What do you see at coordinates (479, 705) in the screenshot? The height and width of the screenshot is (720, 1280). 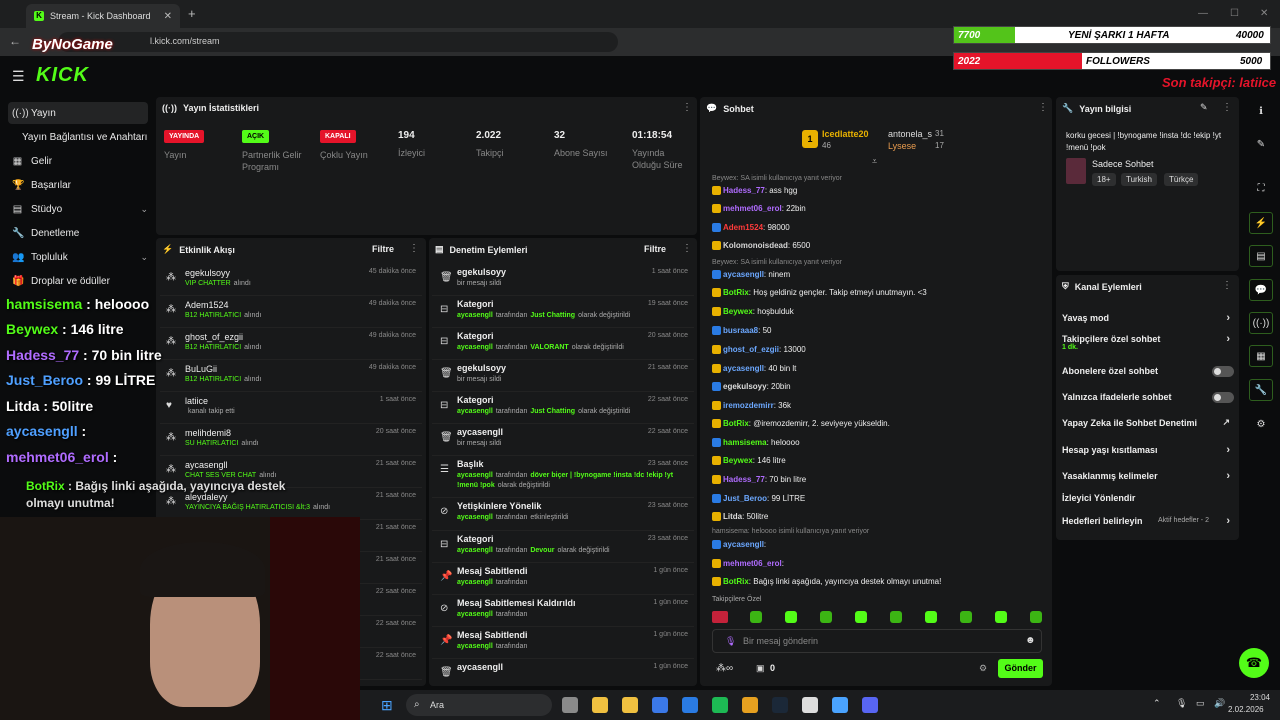 I see `taskbar-search-input: ⌕ Ara` at bounding box center [479, 705].